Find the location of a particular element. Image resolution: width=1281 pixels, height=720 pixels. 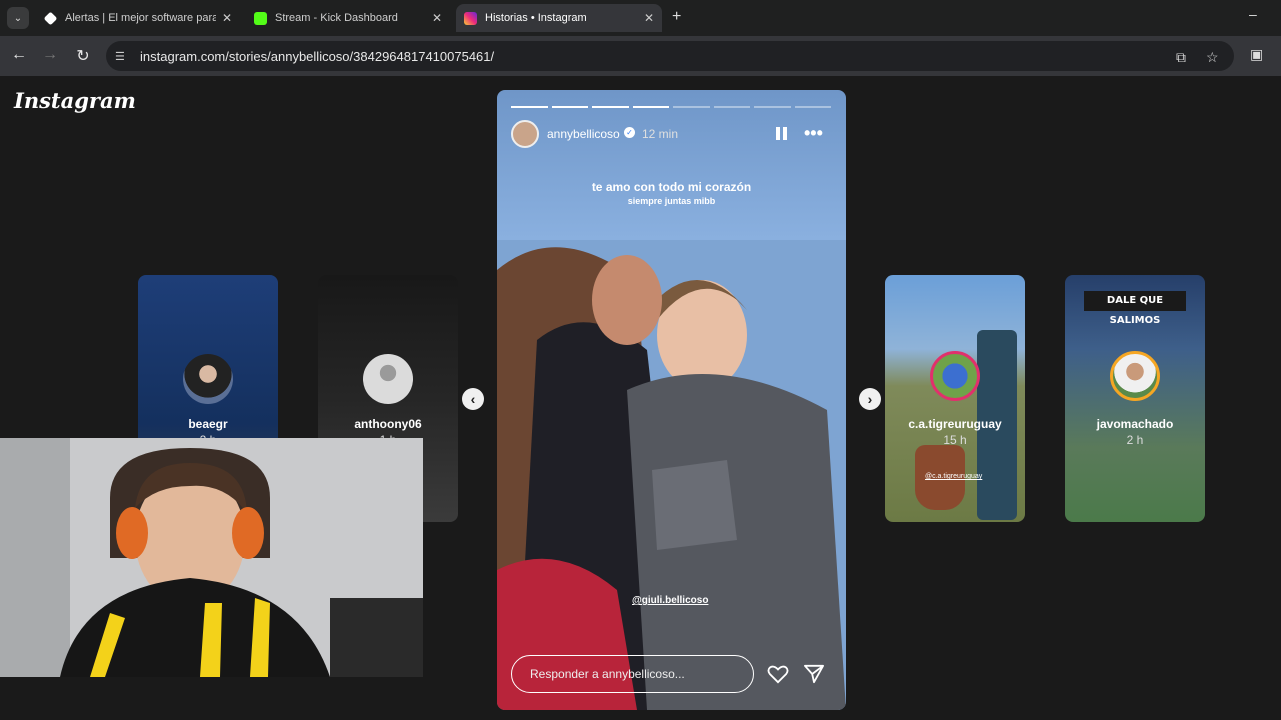

story-progress-bar is located at coordinates (671, 107).